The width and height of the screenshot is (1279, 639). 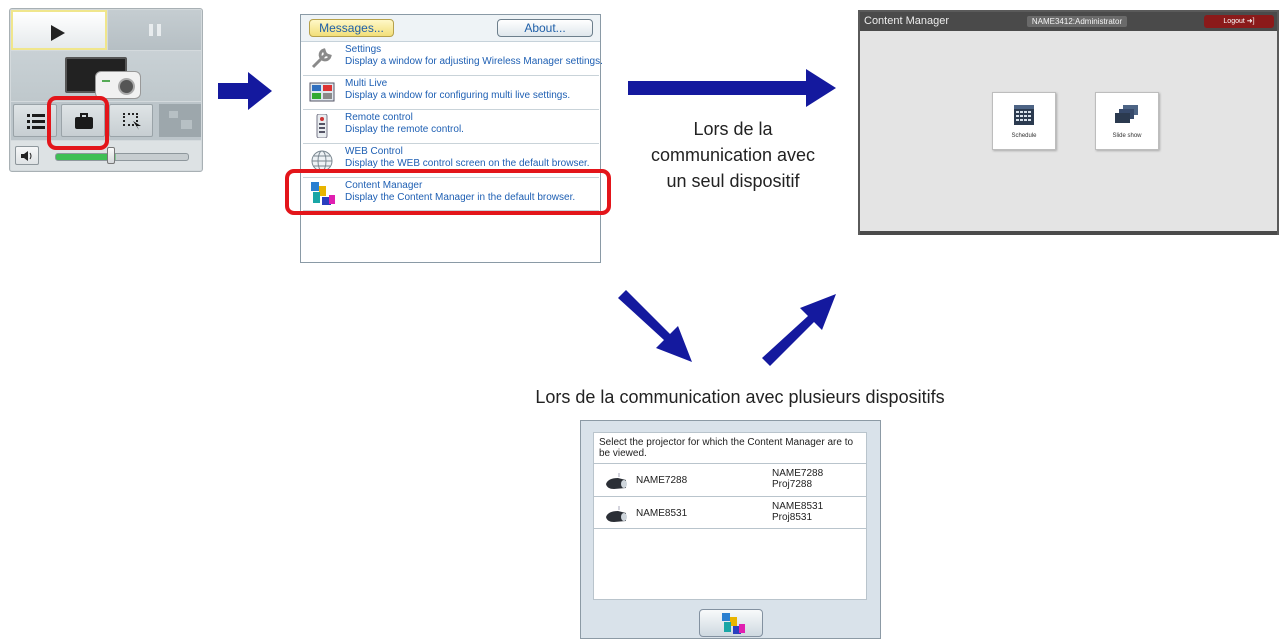 I want to click on schedule-tile: Schedule, so click(x=1024, y=121).